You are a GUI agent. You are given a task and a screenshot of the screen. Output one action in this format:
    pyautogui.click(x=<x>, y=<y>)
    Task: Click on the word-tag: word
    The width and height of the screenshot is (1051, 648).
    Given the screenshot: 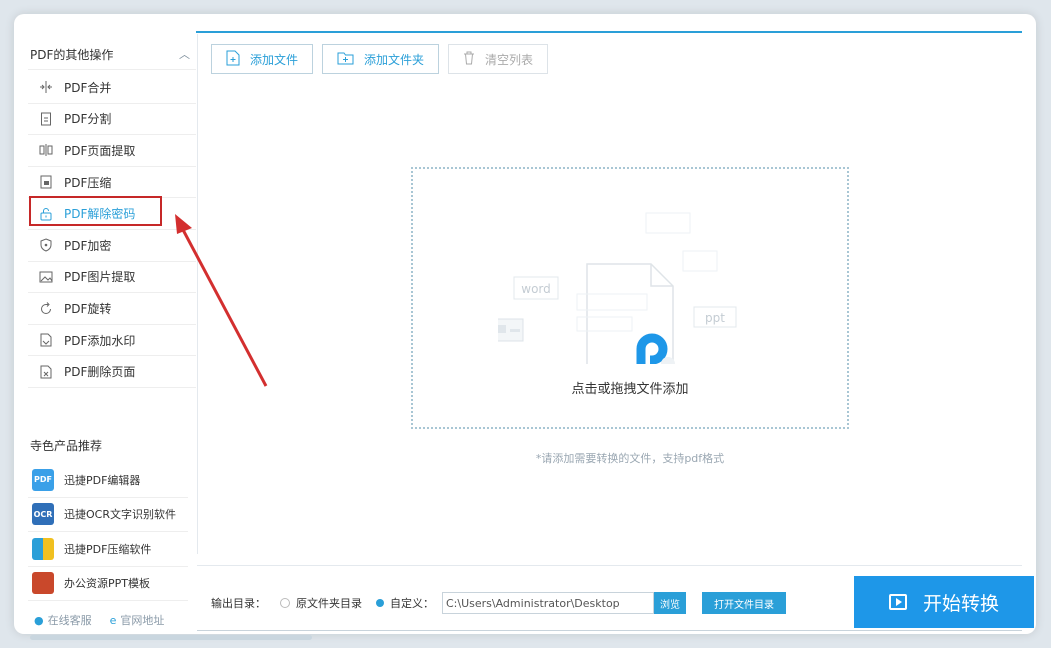 What is the action you would take?
    pyautogui.click(x=536, y=289)
    